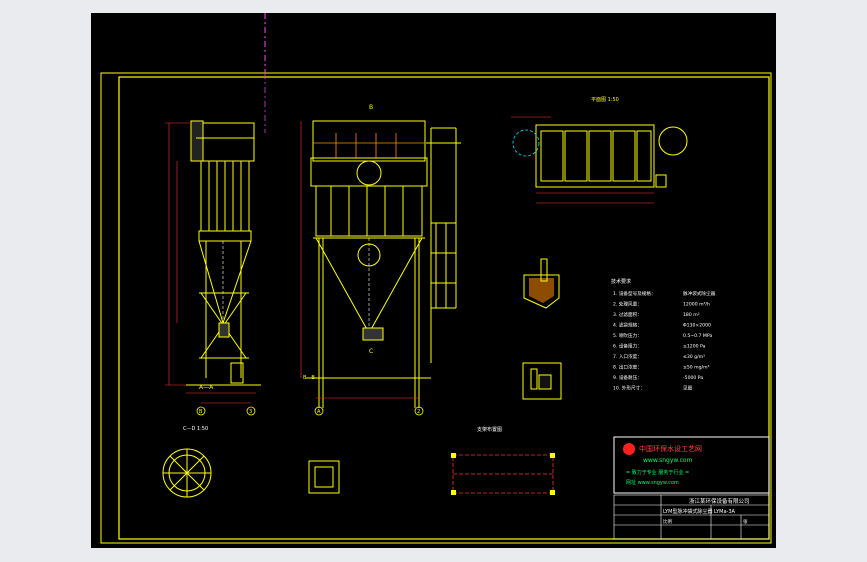 Image resolution: width=867 pixels, height=562 pixels. I want to click on note-label: 1. 设备型号及规格：, so click(634, 293).